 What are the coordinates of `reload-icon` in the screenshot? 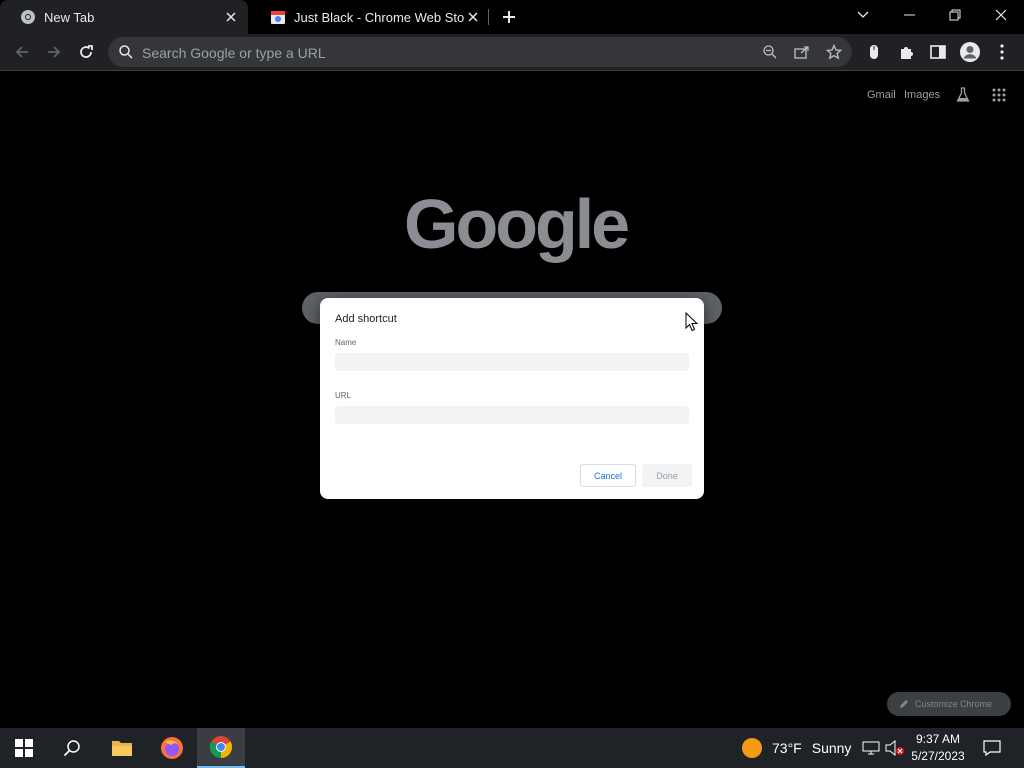 It's located at (86, 51).